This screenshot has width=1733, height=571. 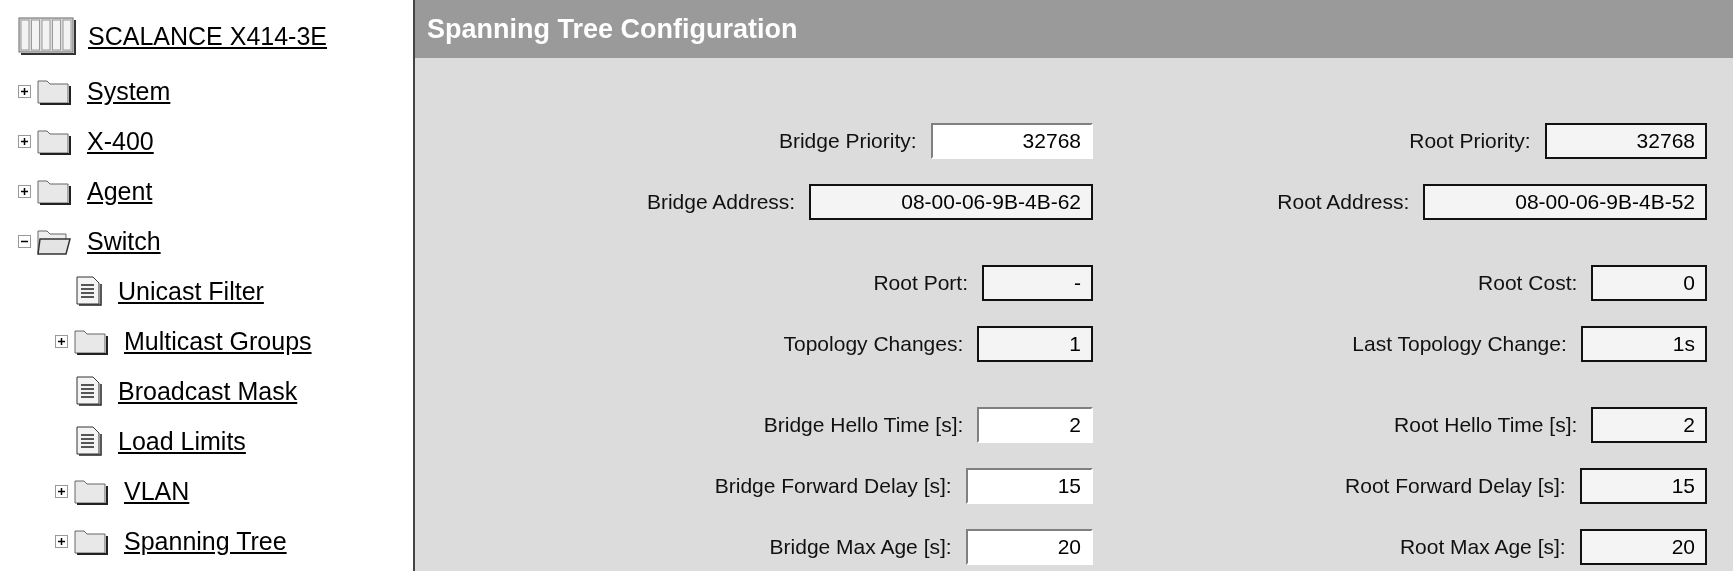 I want to click on field-label: Root Priority:, so click(x=1470, y=141).